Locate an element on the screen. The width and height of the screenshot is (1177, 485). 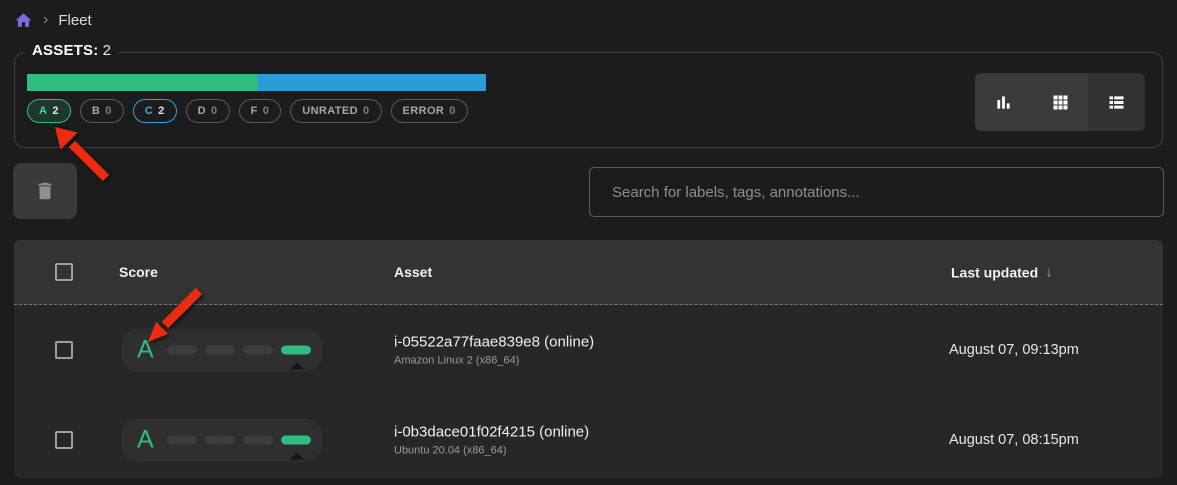
grid-view-button is located at coordinates (1060, 102).